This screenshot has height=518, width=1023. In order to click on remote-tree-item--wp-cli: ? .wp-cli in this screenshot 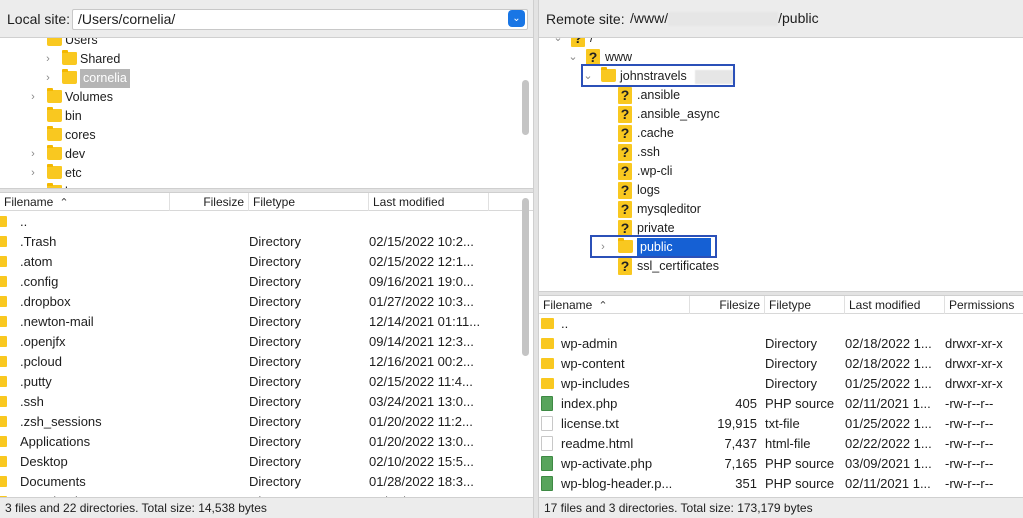, I will do `click(781, 171)`.